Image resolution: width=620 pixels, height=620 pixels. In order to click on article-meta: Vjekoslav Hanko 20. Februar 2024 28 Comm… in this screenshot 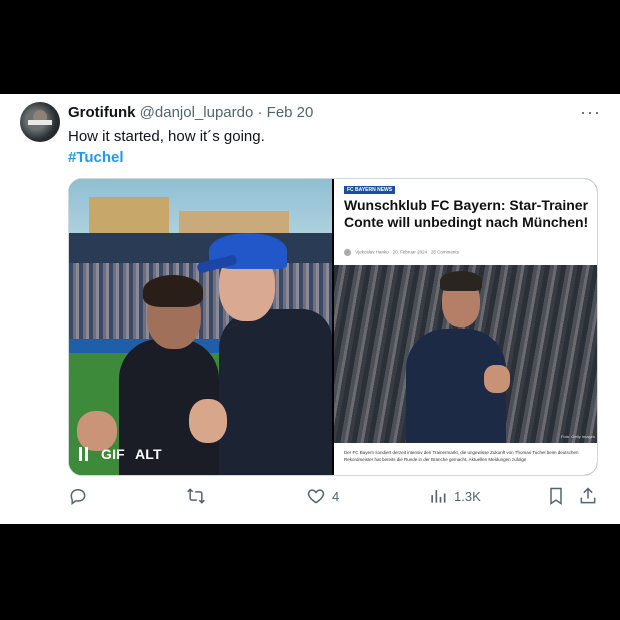, I will do `click(401, 252)`.